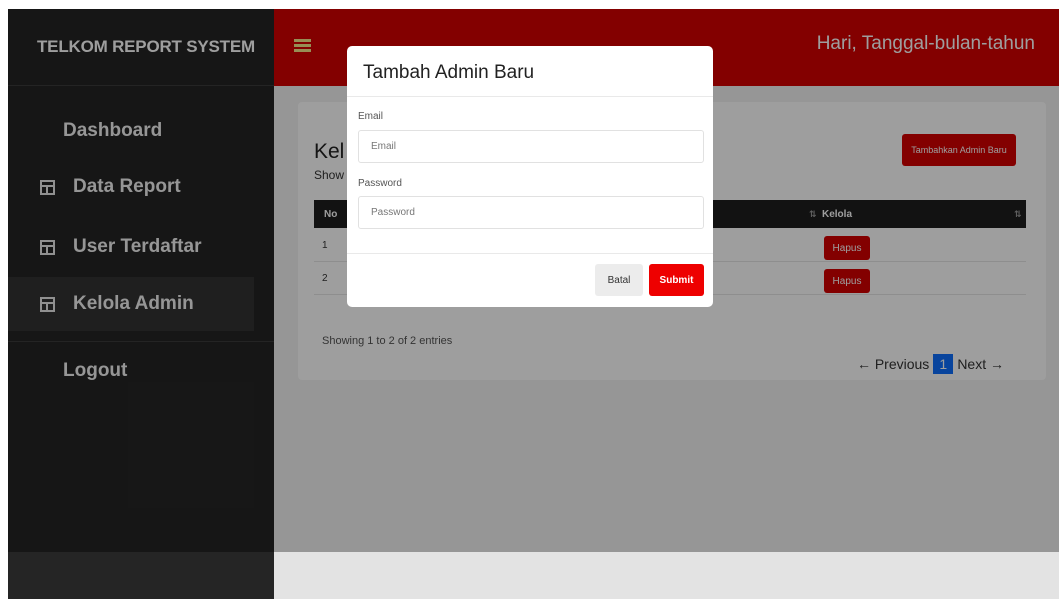  I want to click on modal-backdrop-bottom, so click(666, 575).